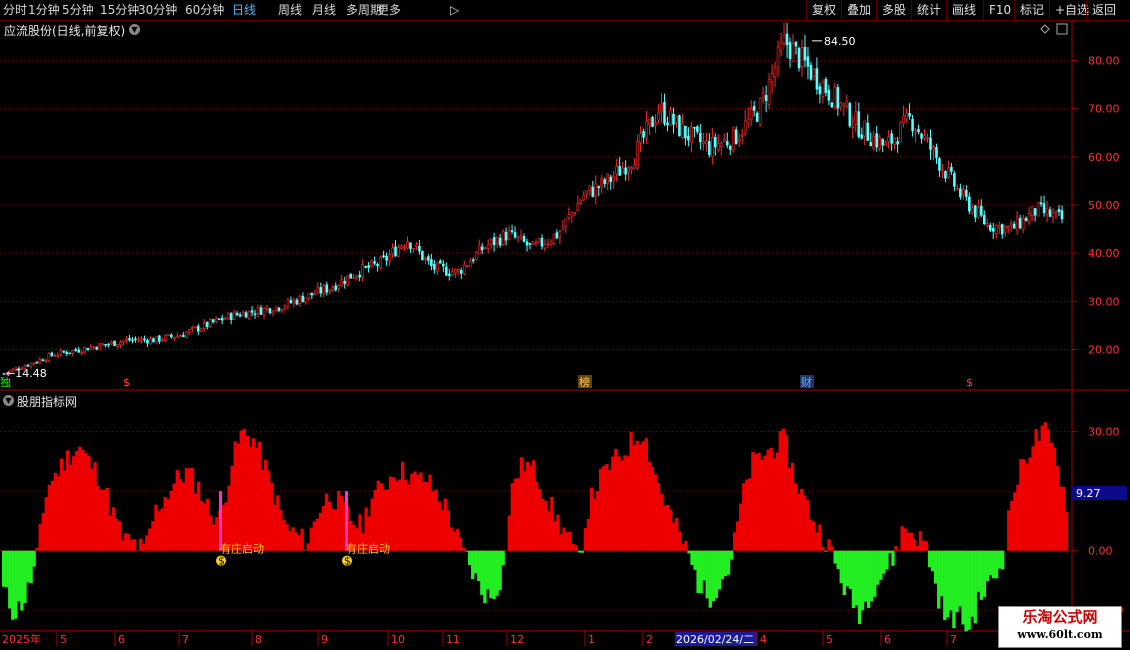 The height and width of the screenshot is (650, 1130). What do you see at coordinates (347, 561) in the screenshot?
I see `signal-coin-symbol: $` at bounding box center [347, 561].